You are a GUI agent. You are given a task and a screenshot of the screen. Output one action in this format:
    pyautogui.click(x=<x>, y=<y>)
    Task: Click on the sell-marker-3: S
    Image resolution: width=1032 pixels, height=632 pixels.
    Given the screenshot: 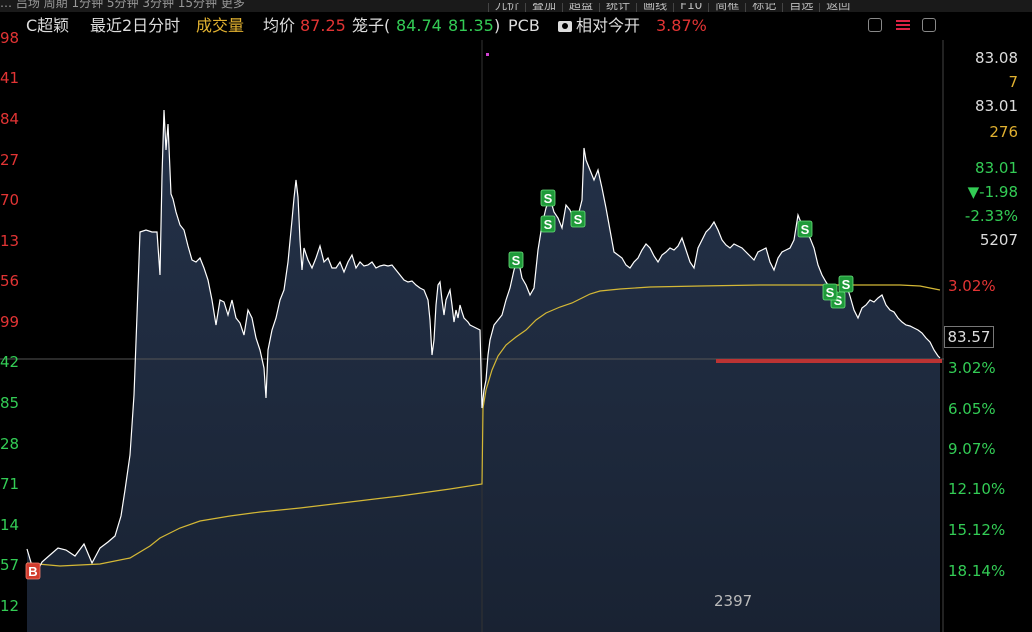 What is the action you would take?
    pyautogui.click(x=578, y=219)
    